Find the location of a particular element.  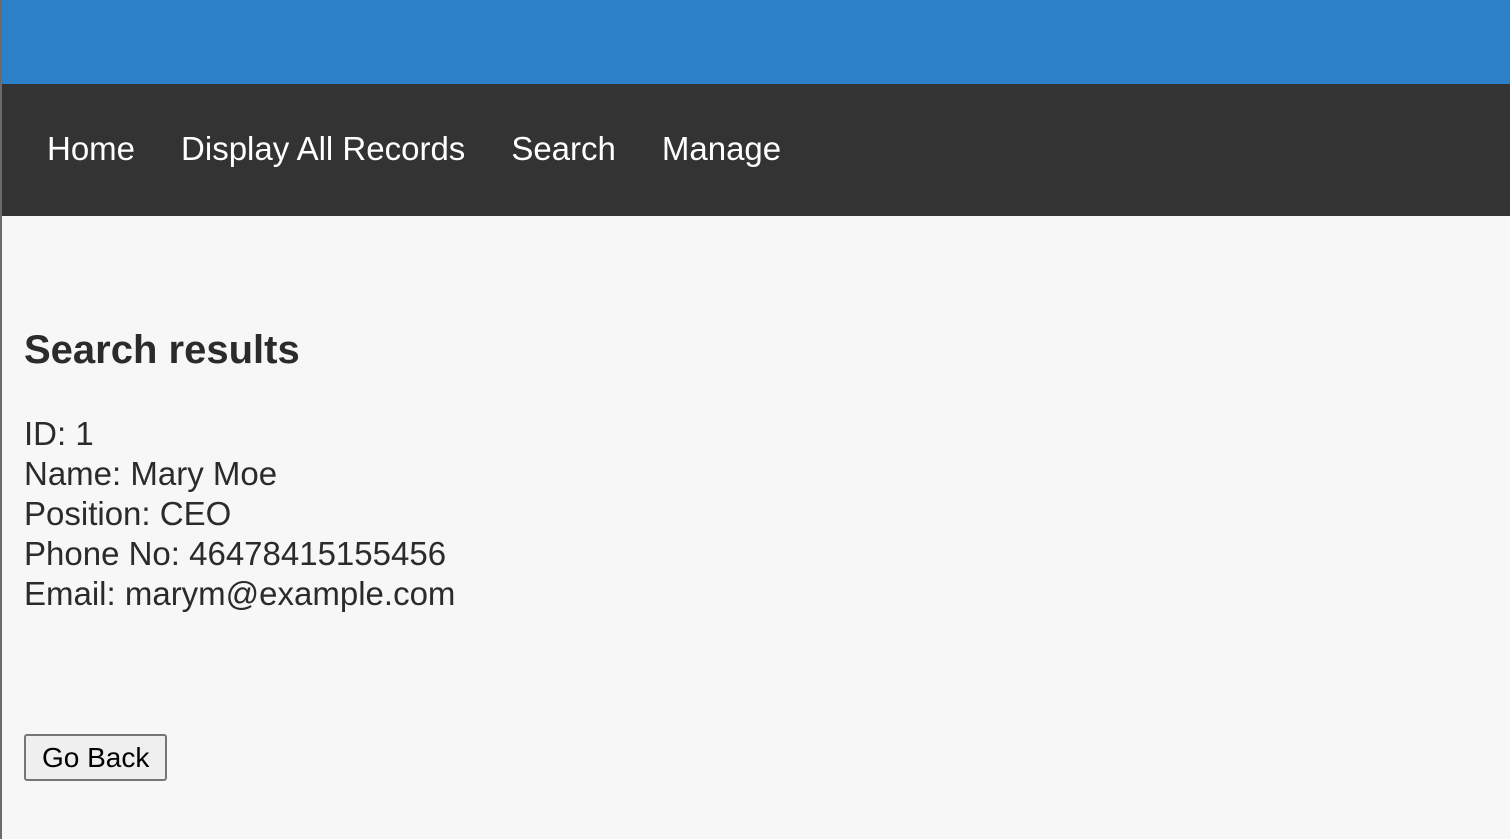

record-phone: Phone No: 46478415155456 is located at coordinates (235, 553).